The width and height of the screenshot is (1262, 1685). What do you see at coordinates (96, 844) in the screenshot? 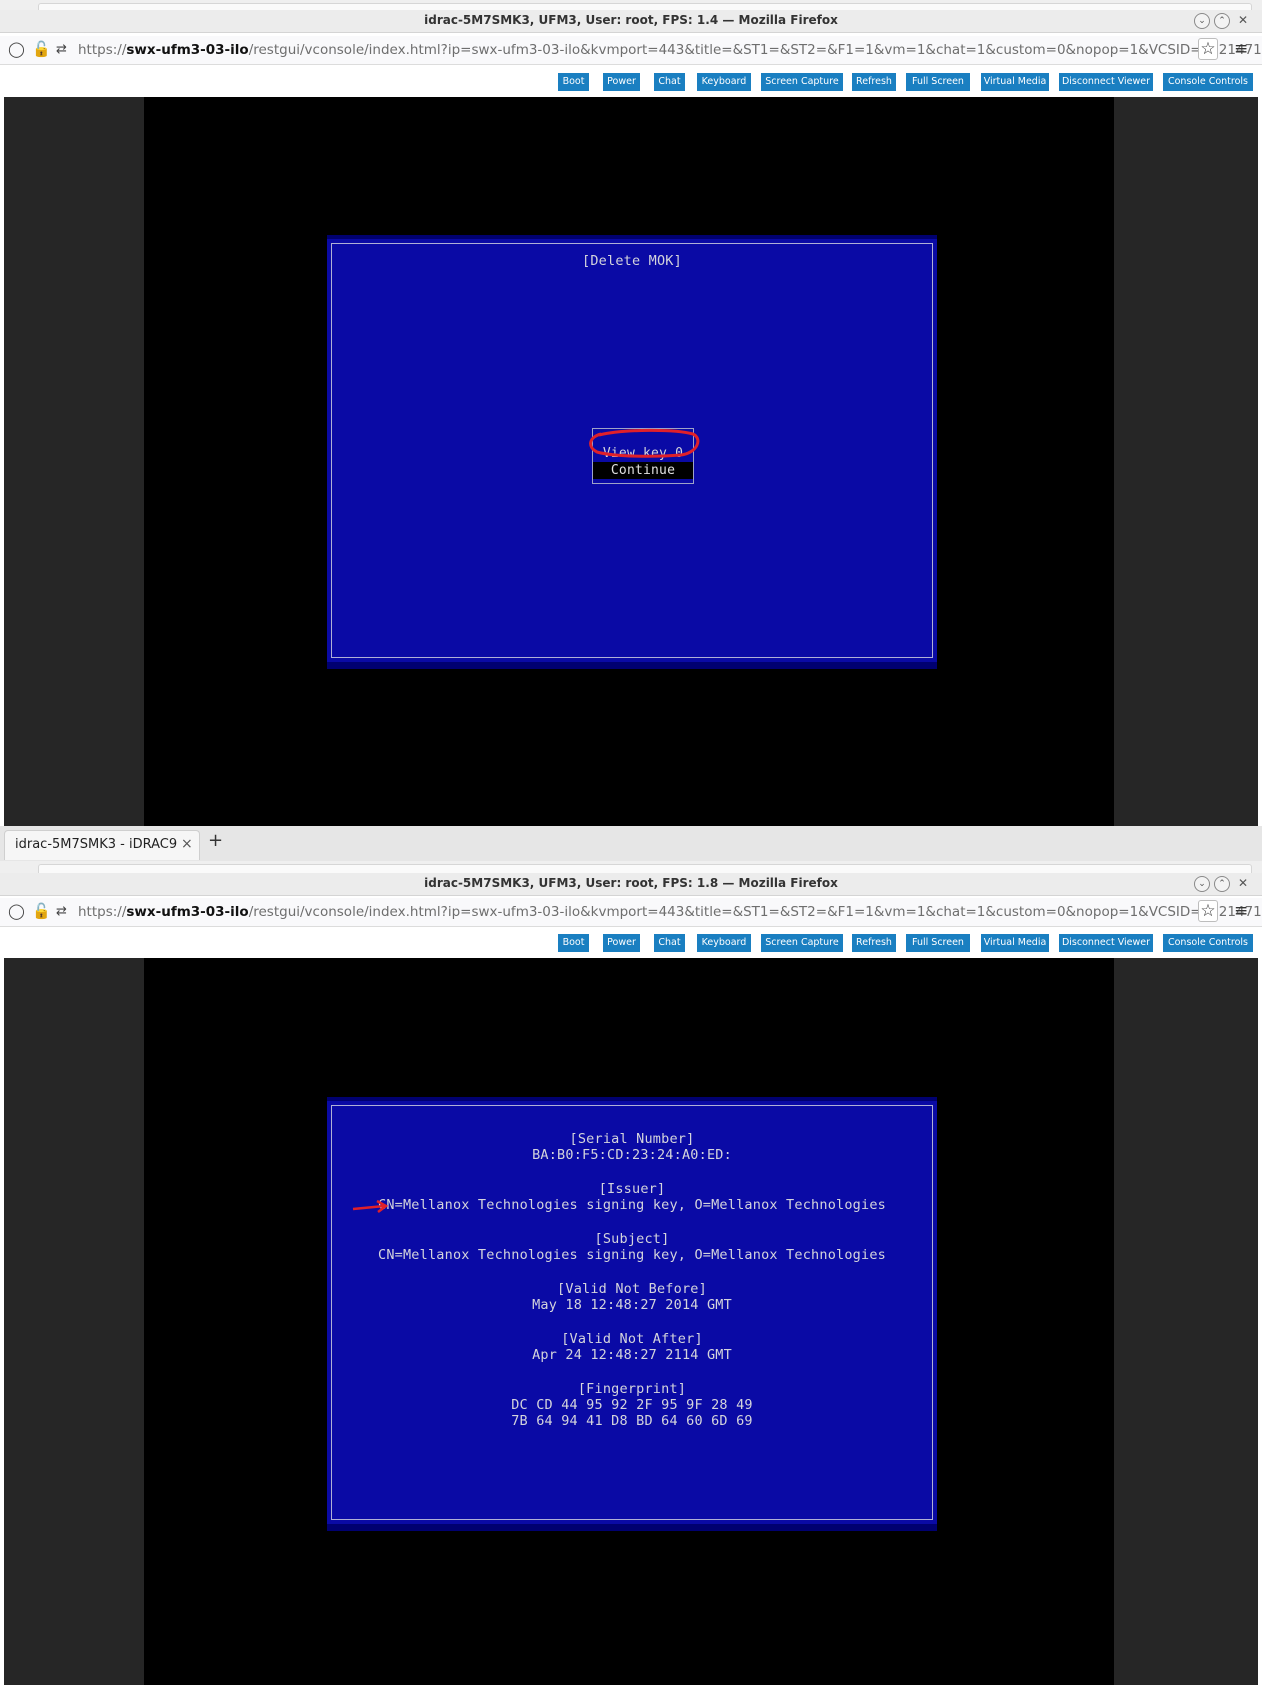
I see `tab-label: idrac-5M7SMK3 - iDRAC9` at bounding box center [96, 844].